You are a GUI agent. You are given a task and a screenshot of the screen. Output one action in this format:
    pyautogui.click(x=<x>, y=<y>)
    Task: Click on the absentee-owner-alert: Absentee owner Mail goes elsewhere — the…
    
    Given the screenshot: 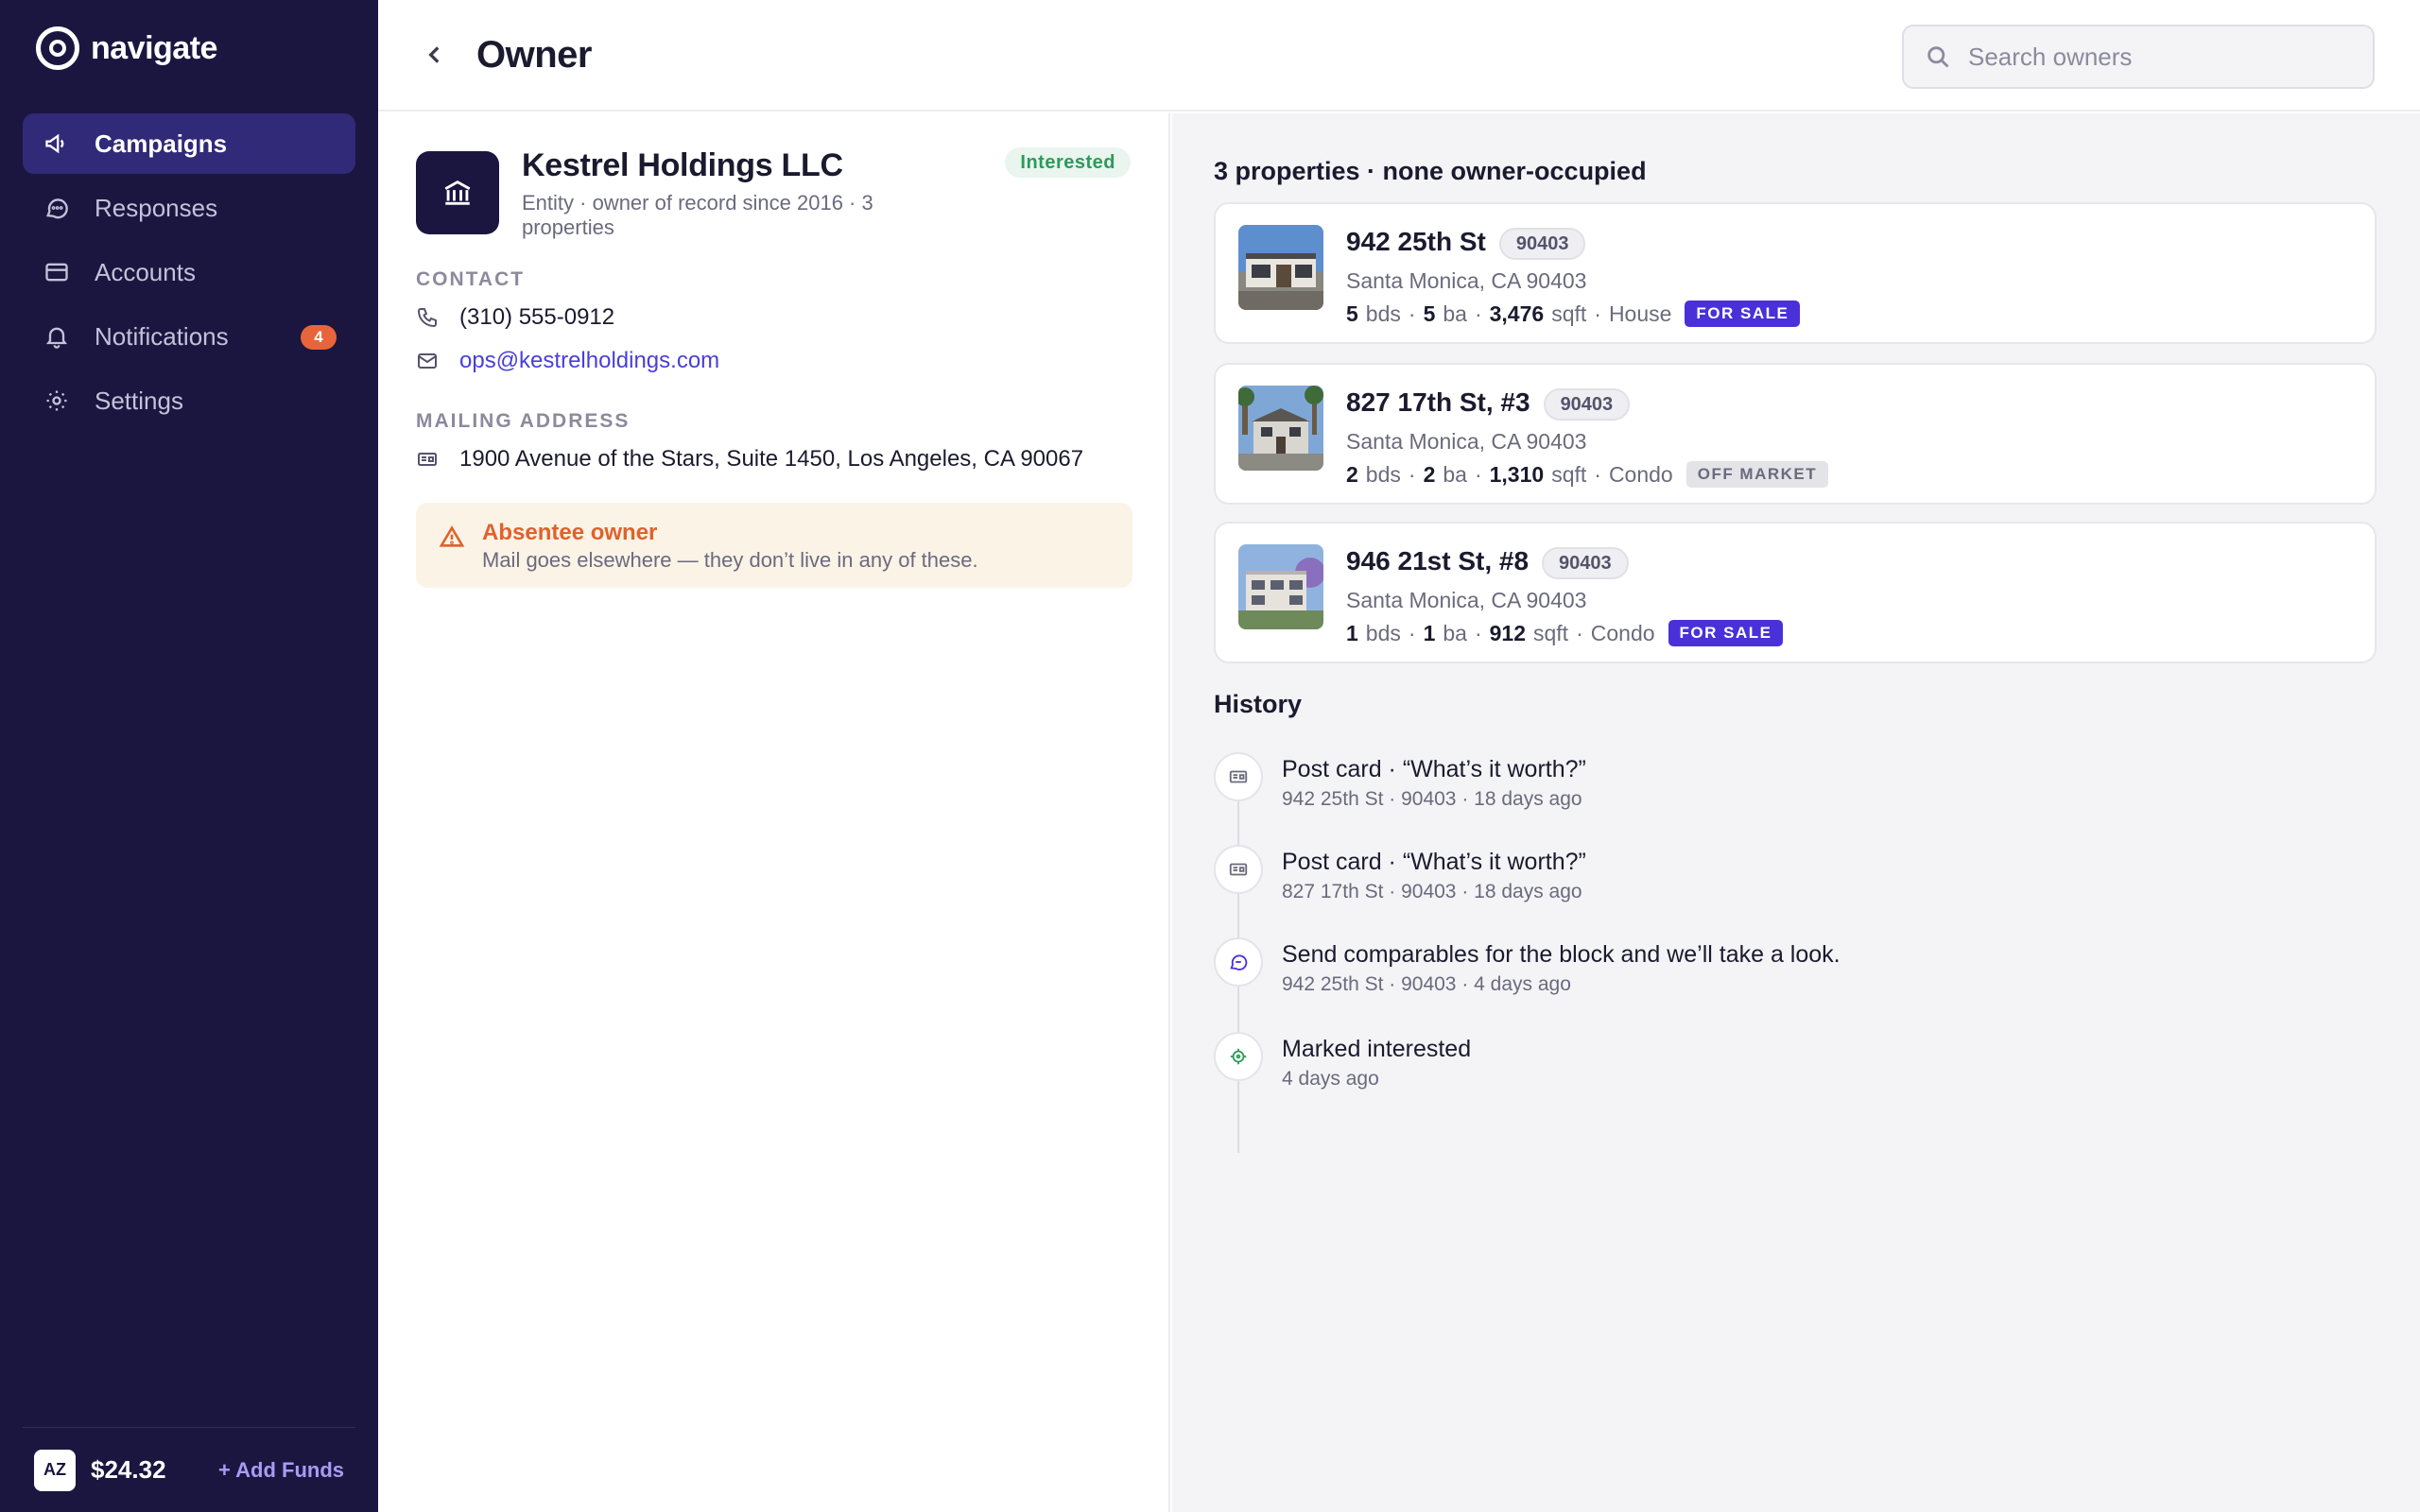 What is the action you would take?
    pyautogui.click(x=774, y=545)
    